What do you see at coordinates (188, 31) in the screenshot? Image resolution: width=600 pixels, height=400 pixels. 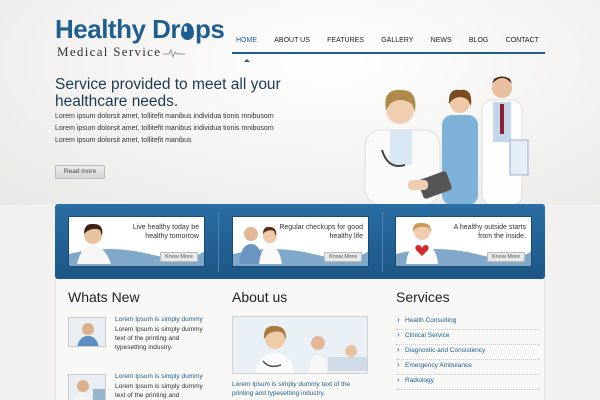 I see `water-drop-icon` at bounding box center [188, 31].